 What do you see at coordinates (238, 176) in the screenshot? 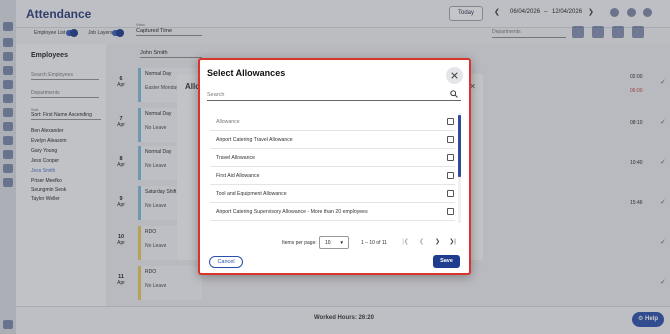
I see `allowance-label: First Aid Allowance` at bounding box center [238, 176].